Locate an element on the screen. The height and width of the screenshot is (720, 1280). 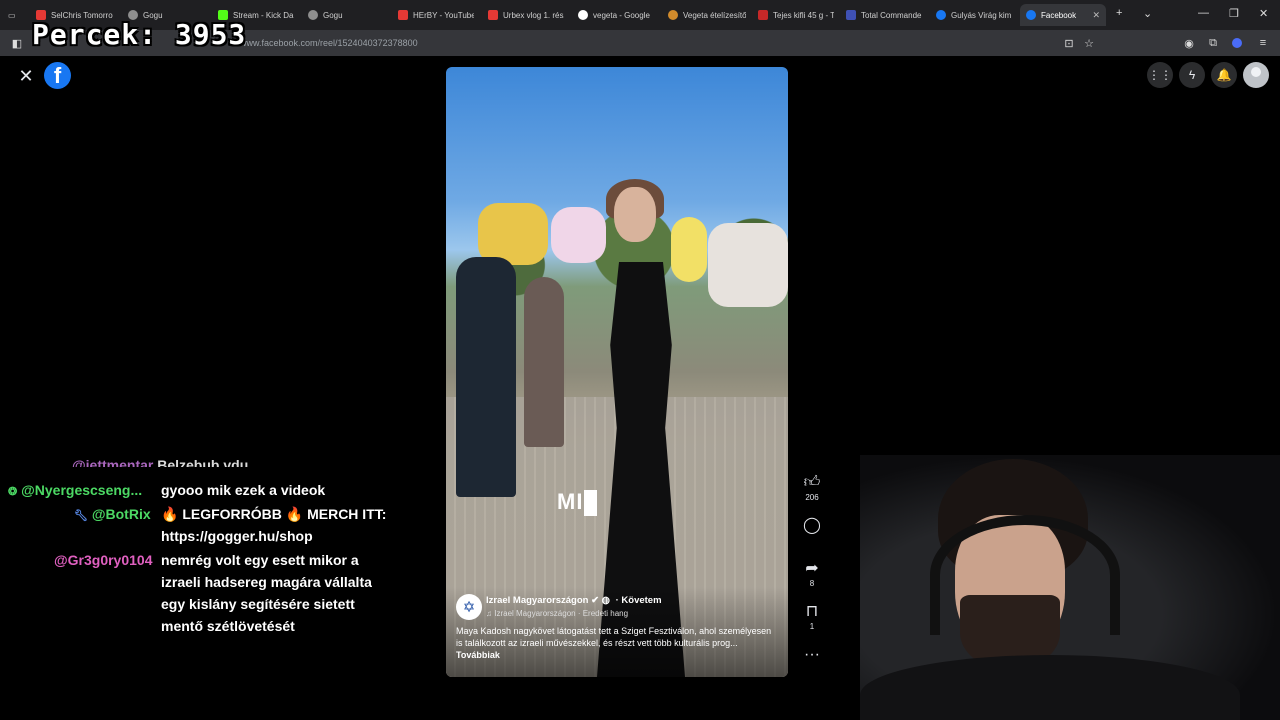
like-button: 👍︎ 206 is located at coordinates (812, 488).